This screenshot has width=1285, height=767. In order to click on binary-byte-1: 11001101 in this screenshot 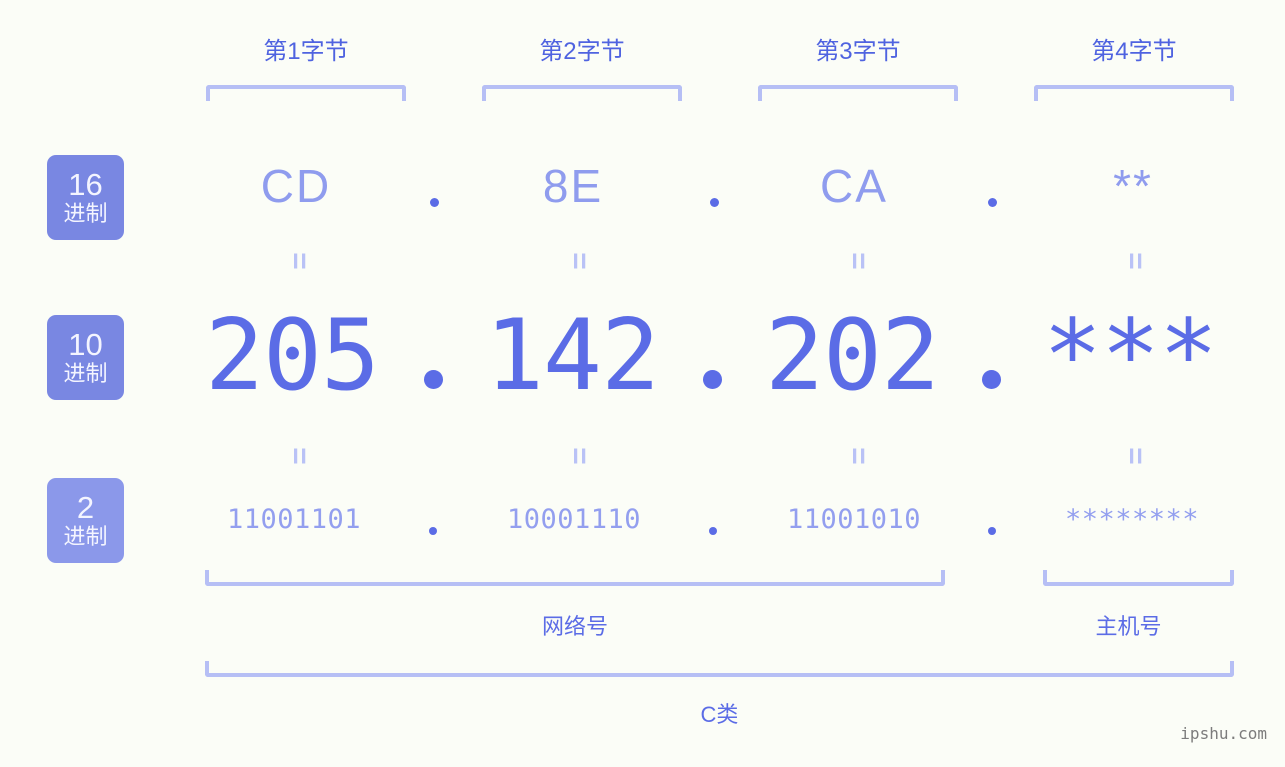, I will do `click(294, 519)`.